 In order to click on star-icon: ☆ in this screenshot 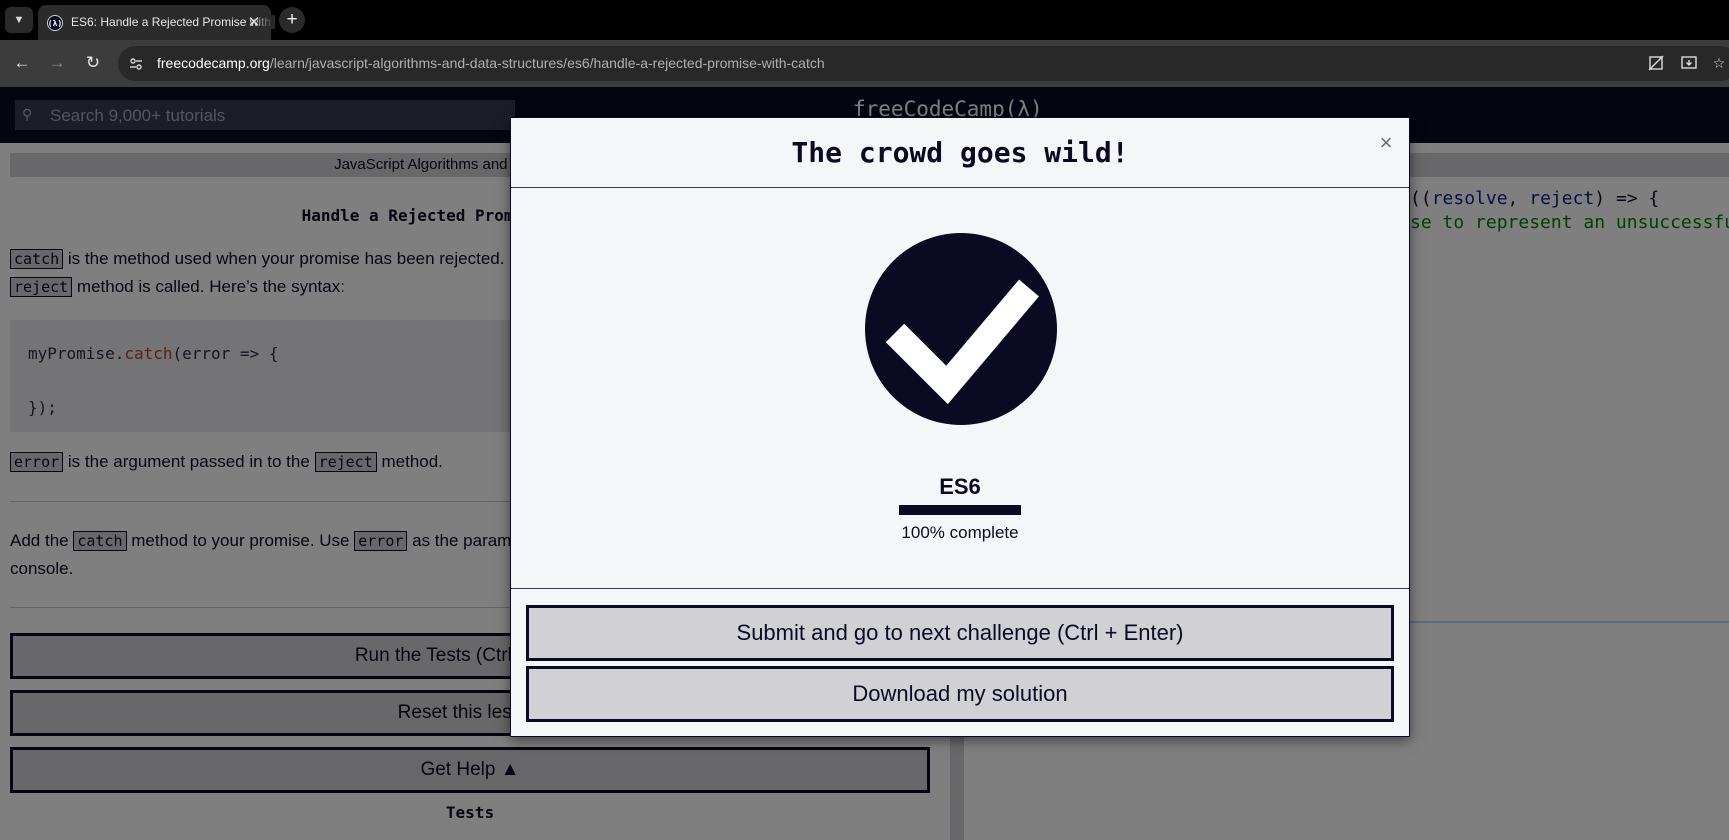, I will do `click(1718, 63)`.